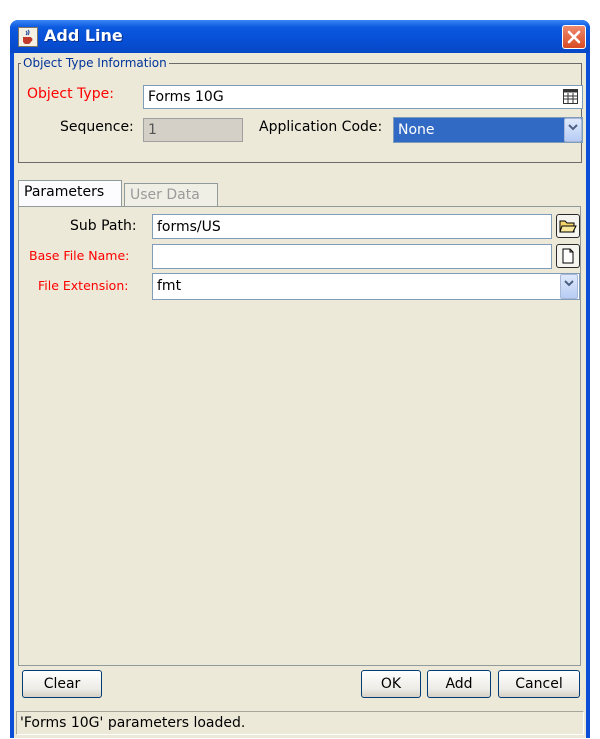 The width and height of the screenshot is (600, 739). I want to click on sequence-field, so click(193, 130).